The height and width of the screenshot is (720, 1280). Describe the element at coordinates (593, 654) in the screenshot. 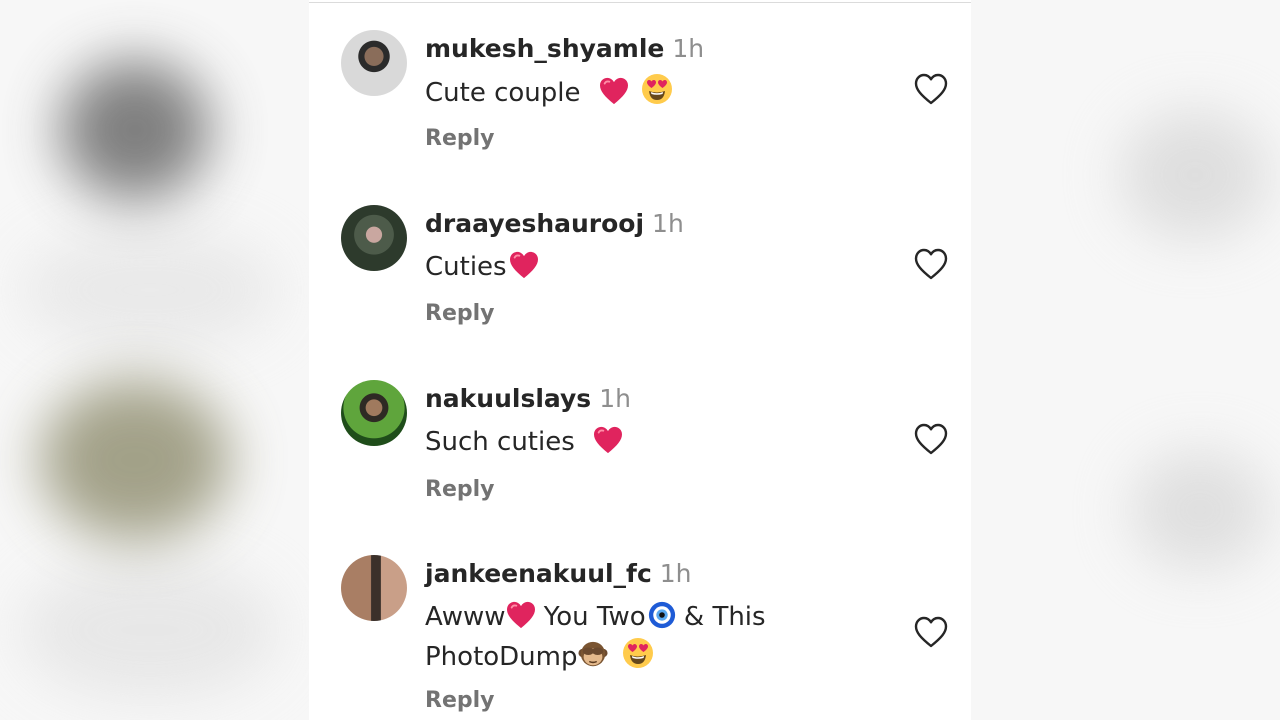

I see `see-no-evil-monkey-emoji-icon` at that location.